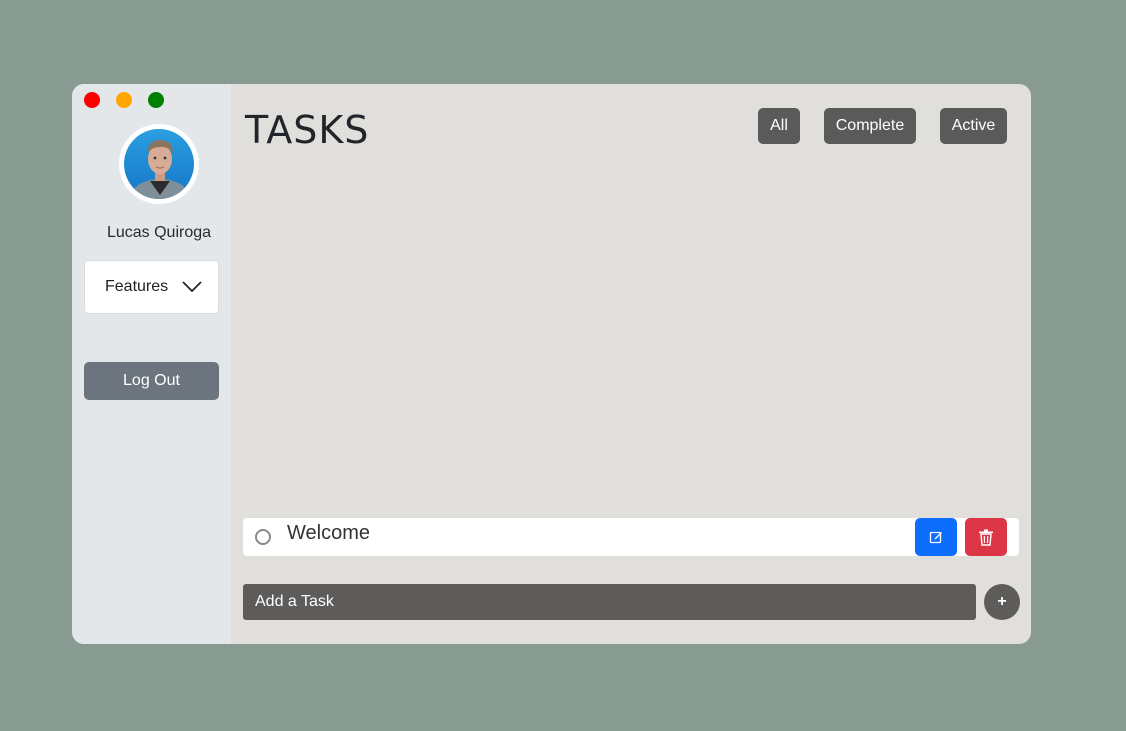 This screenshot has width=1126, height=731. Describe the element at coordinates (124, 100) in the screenshot. I see `minimize-window-icon` at that location.